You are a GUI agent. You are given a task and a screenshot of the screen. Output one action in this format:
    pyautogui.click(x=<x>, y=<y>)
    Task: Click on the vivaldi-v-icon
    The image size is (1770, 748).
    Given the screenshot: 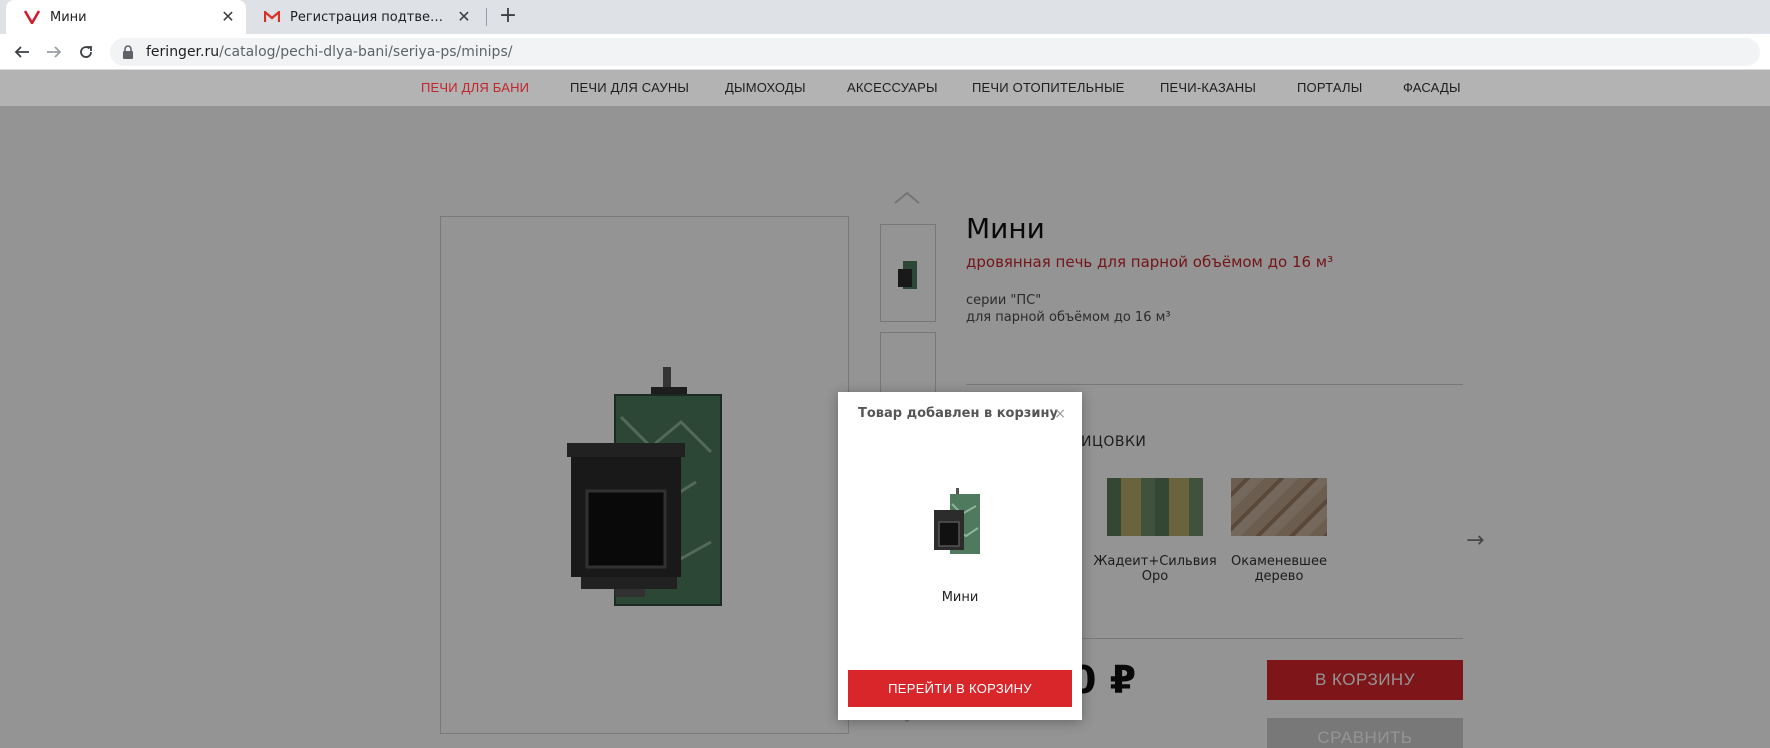 What is the action you would take?
    pyautogui.click(x=32, y=17)
    